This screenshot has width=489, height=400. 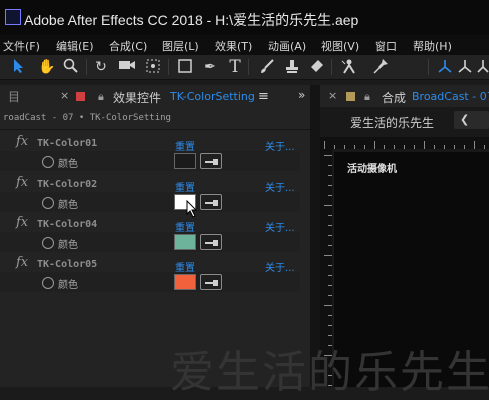 I want to click on roto-brush-tool-icon, so click(x=349, y=67).